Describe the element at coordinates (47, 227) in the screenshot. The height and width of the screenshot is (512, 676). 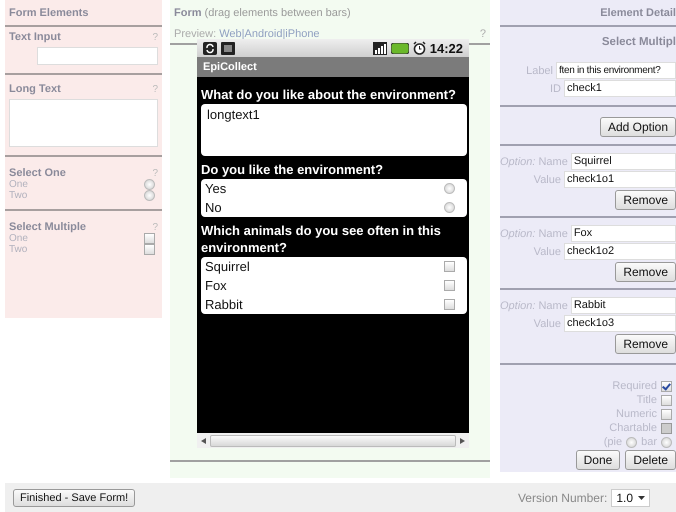
I see `element-title: Select Multiple` at that location.